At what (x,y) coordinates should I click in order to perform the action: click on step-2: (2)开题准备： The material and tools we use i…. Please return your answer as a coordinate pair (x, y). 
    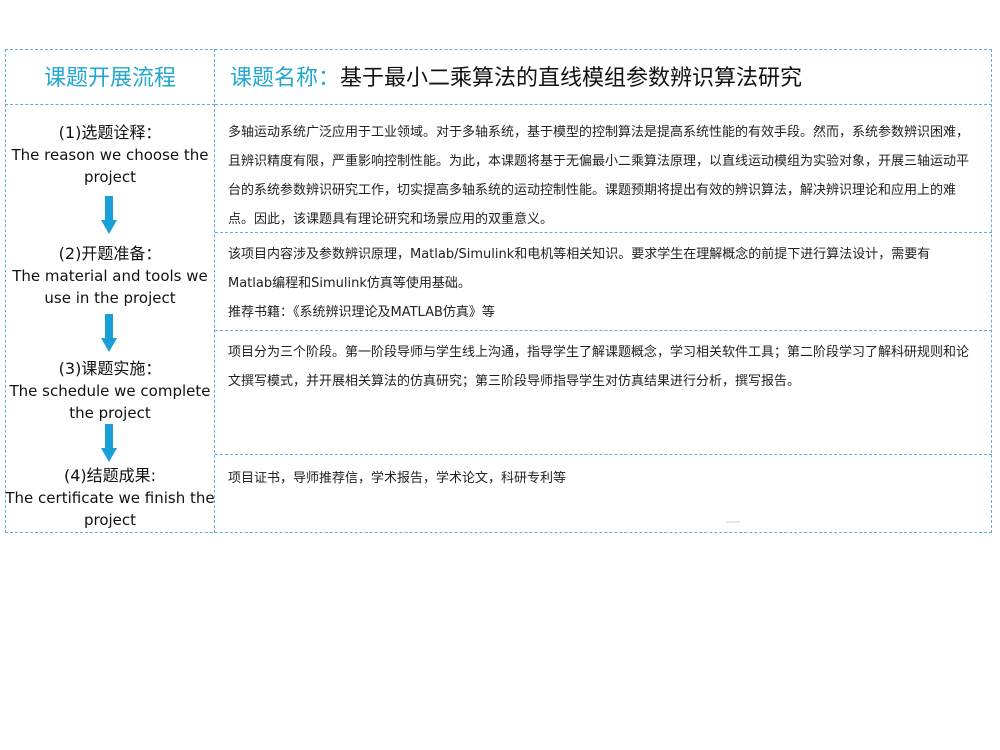
    Looking at the image, I should click on (110, 276).